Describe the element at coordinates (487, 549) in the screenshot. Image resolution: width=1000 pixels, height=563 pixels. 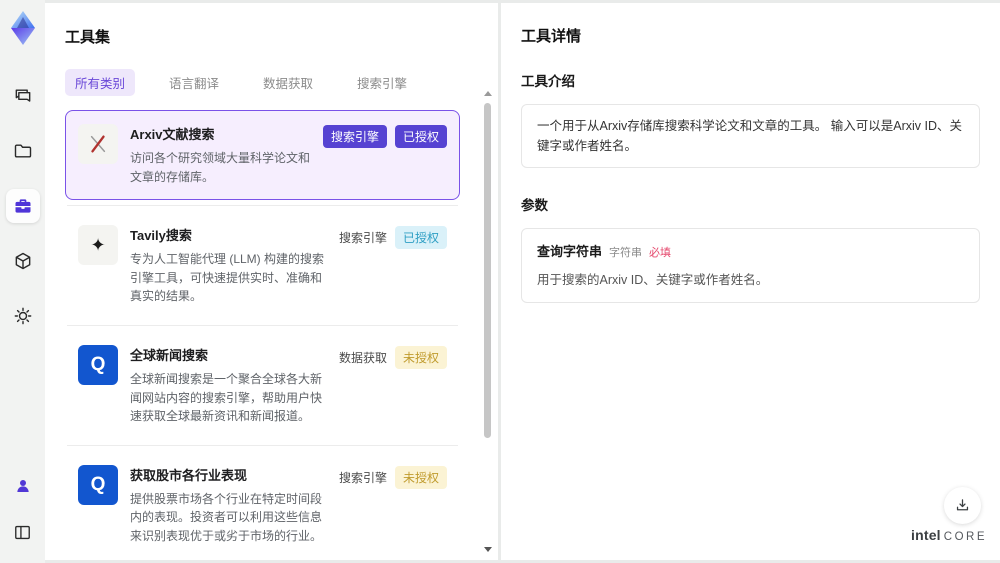
I see `scroll-down-arrow-icon` at that location.